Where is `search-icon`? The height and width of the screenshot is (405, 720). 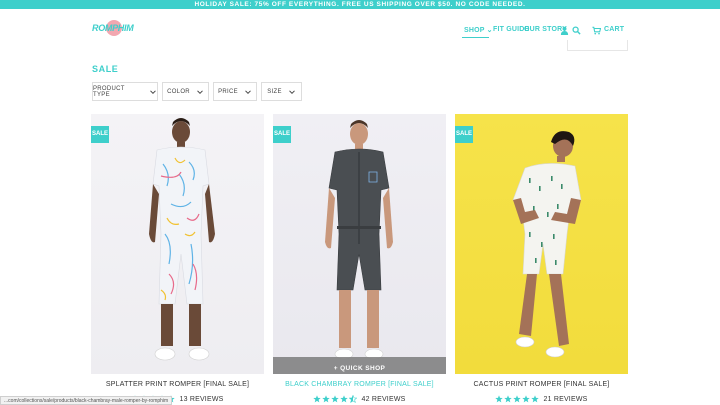
search-icon is located at coordinates (576, 30).